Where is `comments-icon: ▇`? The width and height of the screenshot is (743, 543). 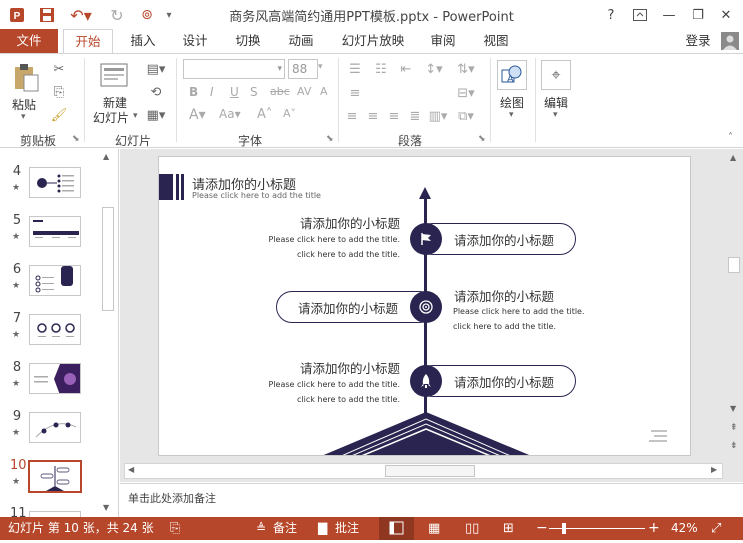 comments-icon: ▇ is located at coordinates (322, 528).